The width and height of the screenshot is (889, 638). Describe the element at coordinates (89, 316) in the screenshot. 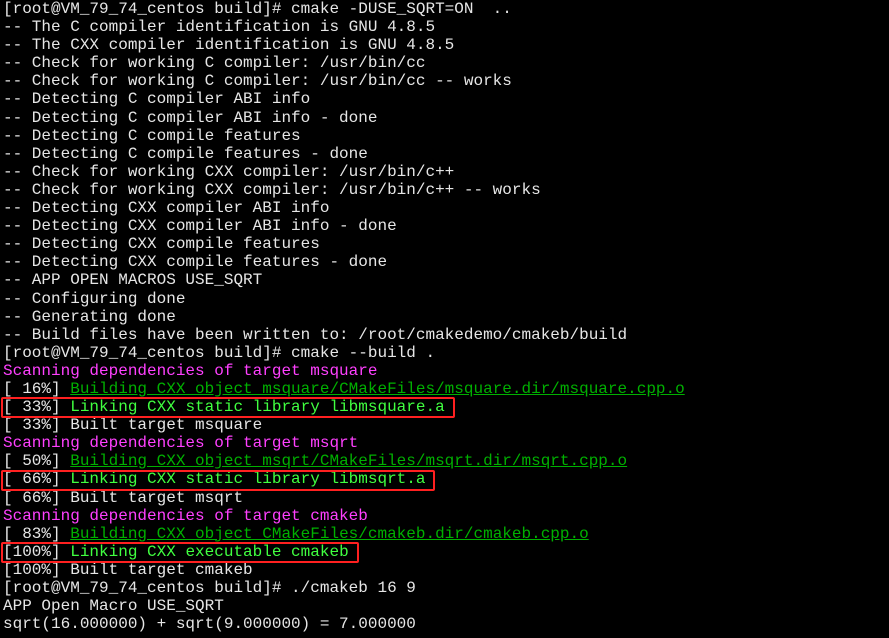

I see `line-text: -- Generating done` at that location.